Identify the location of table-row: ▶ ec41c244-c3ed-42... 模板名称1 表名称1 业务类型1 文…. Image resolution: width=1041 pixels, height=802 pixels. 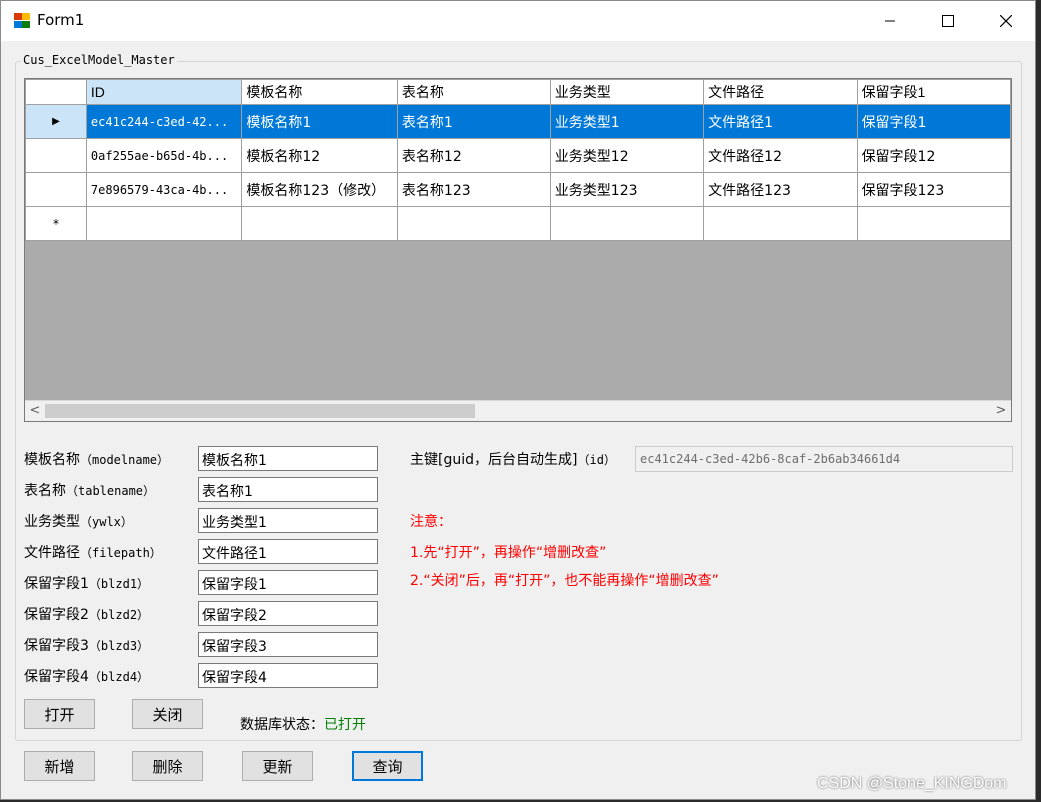
(518, 121).